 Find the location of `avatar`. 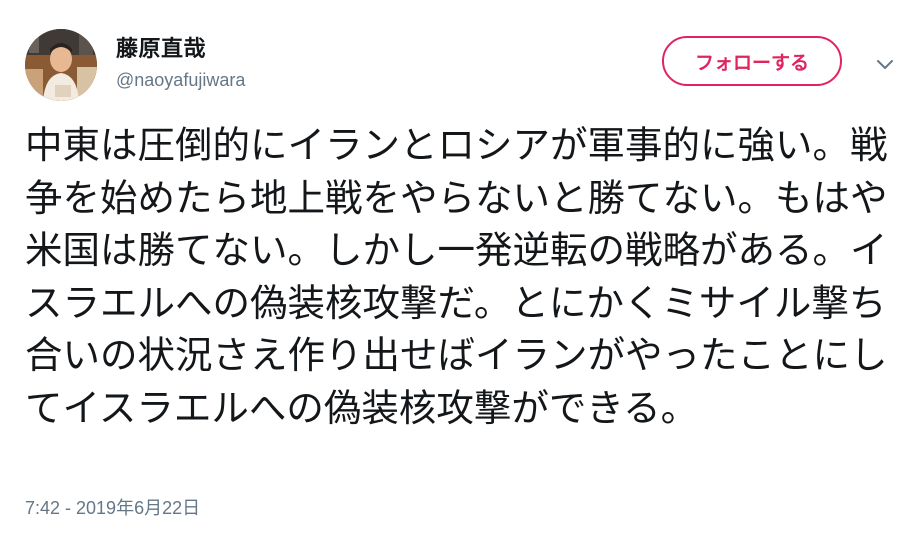

avatar is located at coordinates (61, 65).